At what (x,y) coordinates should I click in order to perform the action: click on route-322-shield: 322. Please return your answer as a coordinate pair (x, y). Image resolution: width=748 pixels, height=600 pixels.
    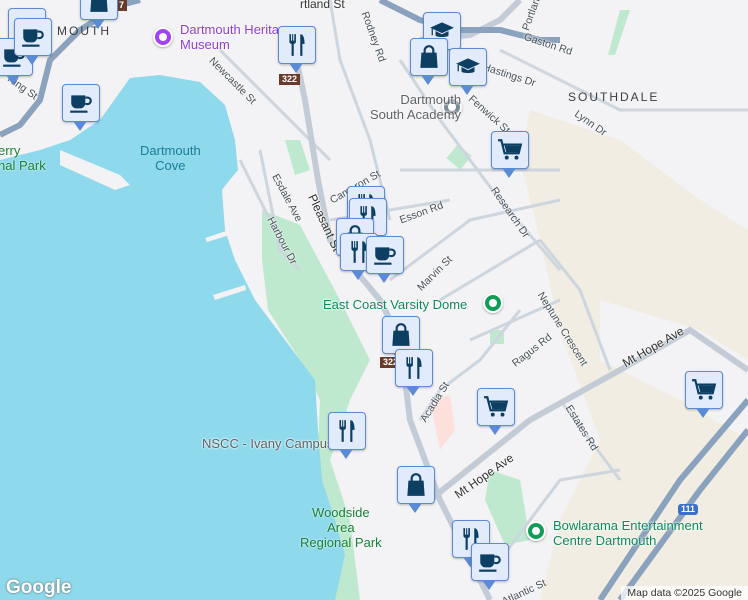
    Looking at the image, I should click on (290, 79).